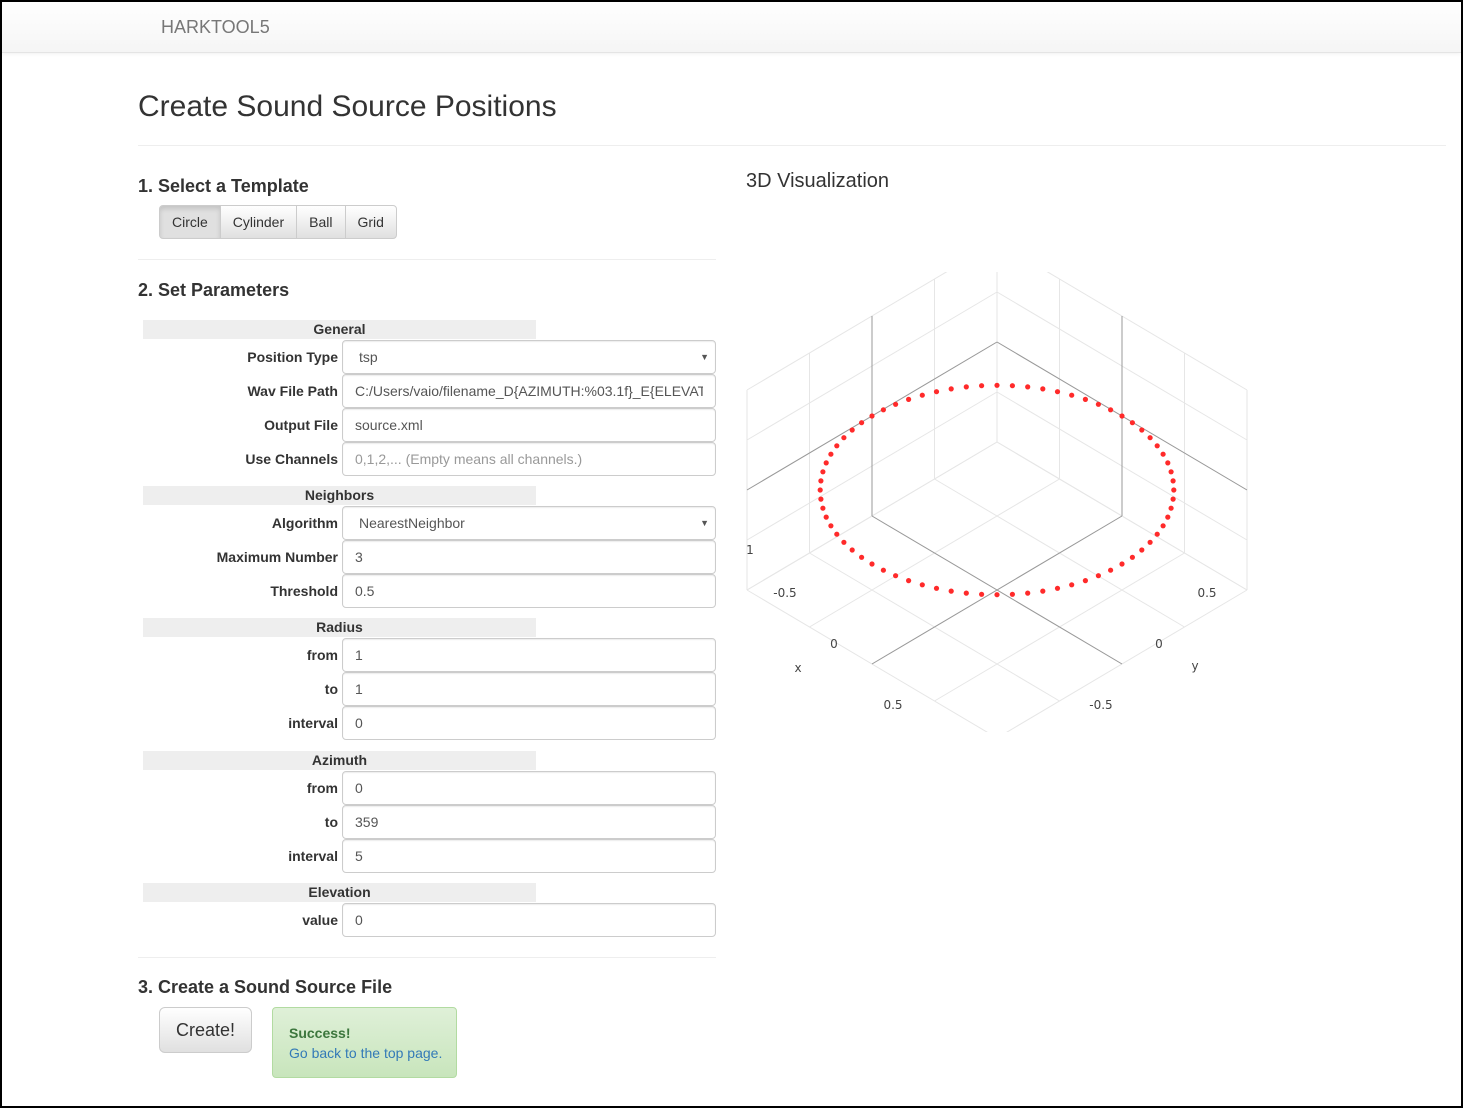  Describe the element at coordinates (372, 1053) in the screenshot. I see `top-page-link: Go back to the top page.` at that location.